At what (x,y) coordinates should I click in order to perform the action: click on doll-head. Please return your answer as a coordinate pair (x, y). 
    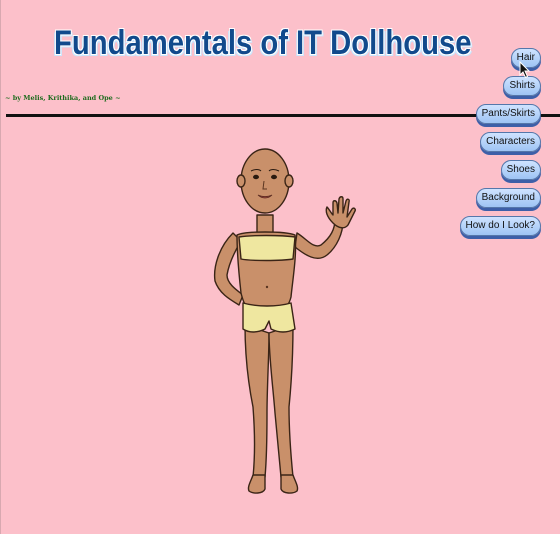
    Looking at the image, I should click on (265, 181).